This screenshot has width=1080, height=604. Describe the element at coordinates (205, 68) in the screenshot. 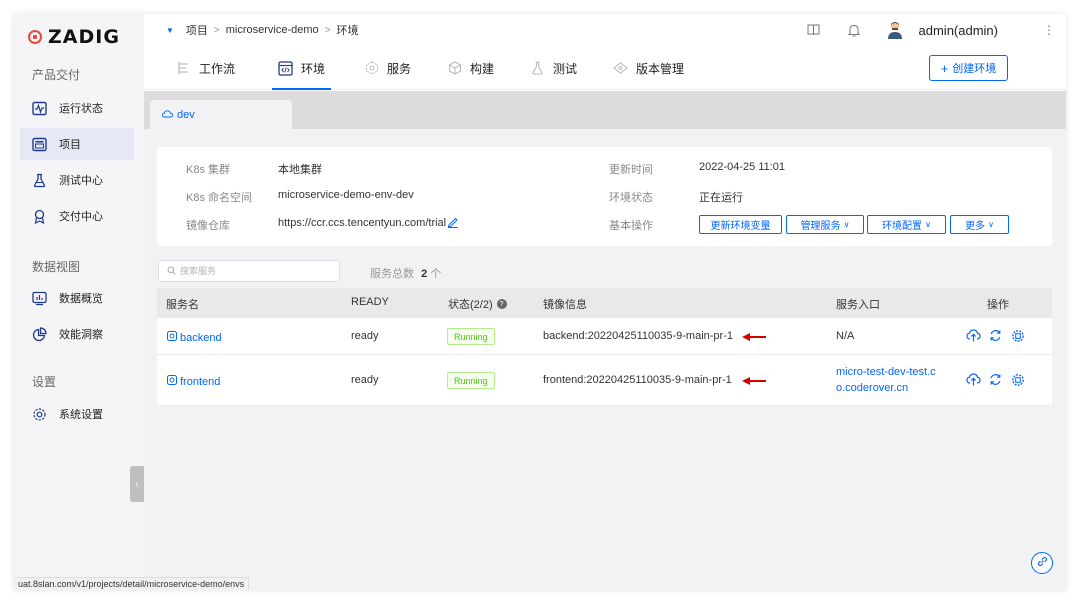

I see `tab-workflow: 工作流` at that location.